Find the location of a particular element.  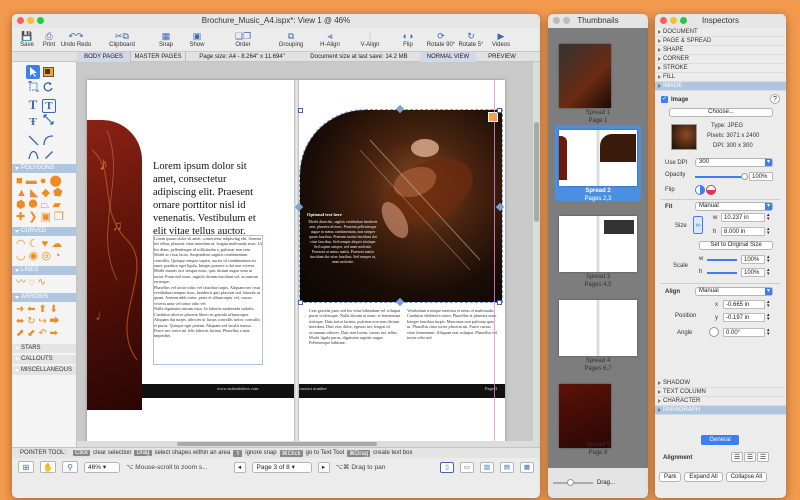

frame-shape: ▣ is located at coordinates (46, 217).